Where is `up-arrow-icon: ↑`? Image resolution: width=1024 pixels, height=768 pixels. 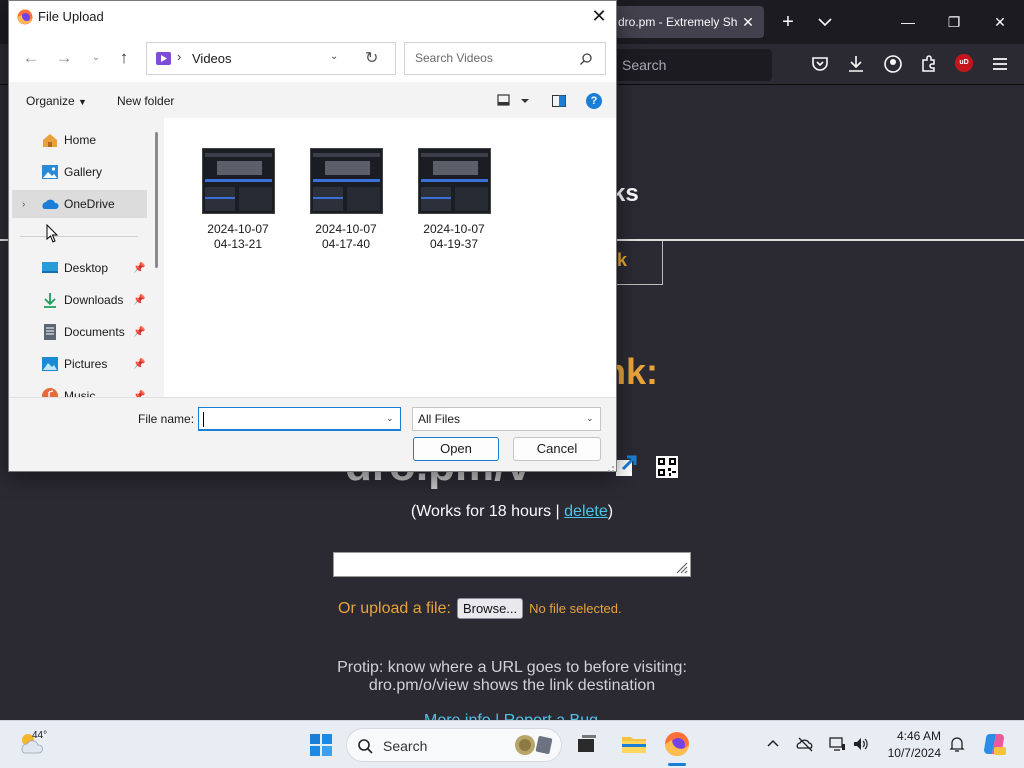 up-arrow-icon: ↑ is located at coordinates (124, 58).